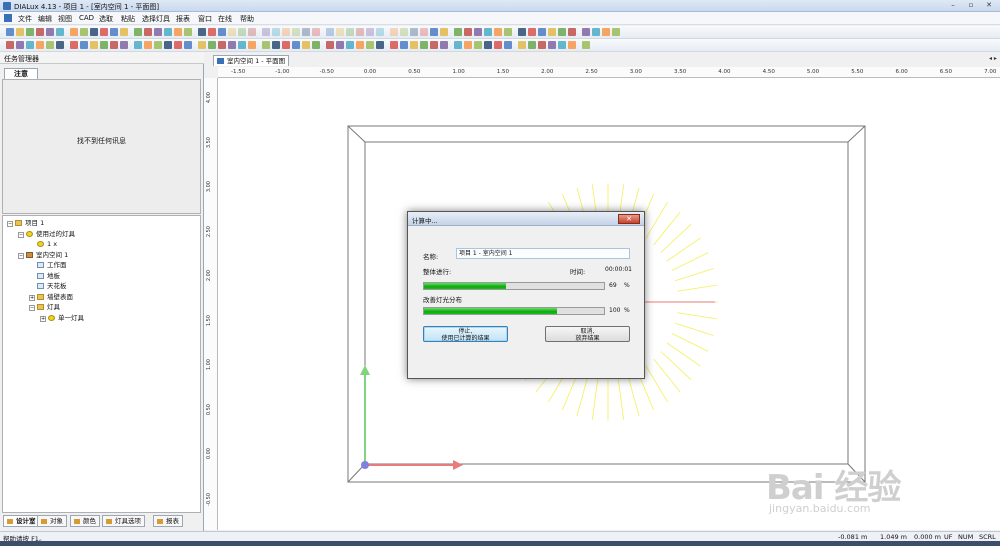  I want to click on menu-select-luminaire: 选择灯具, so click(156, 19).